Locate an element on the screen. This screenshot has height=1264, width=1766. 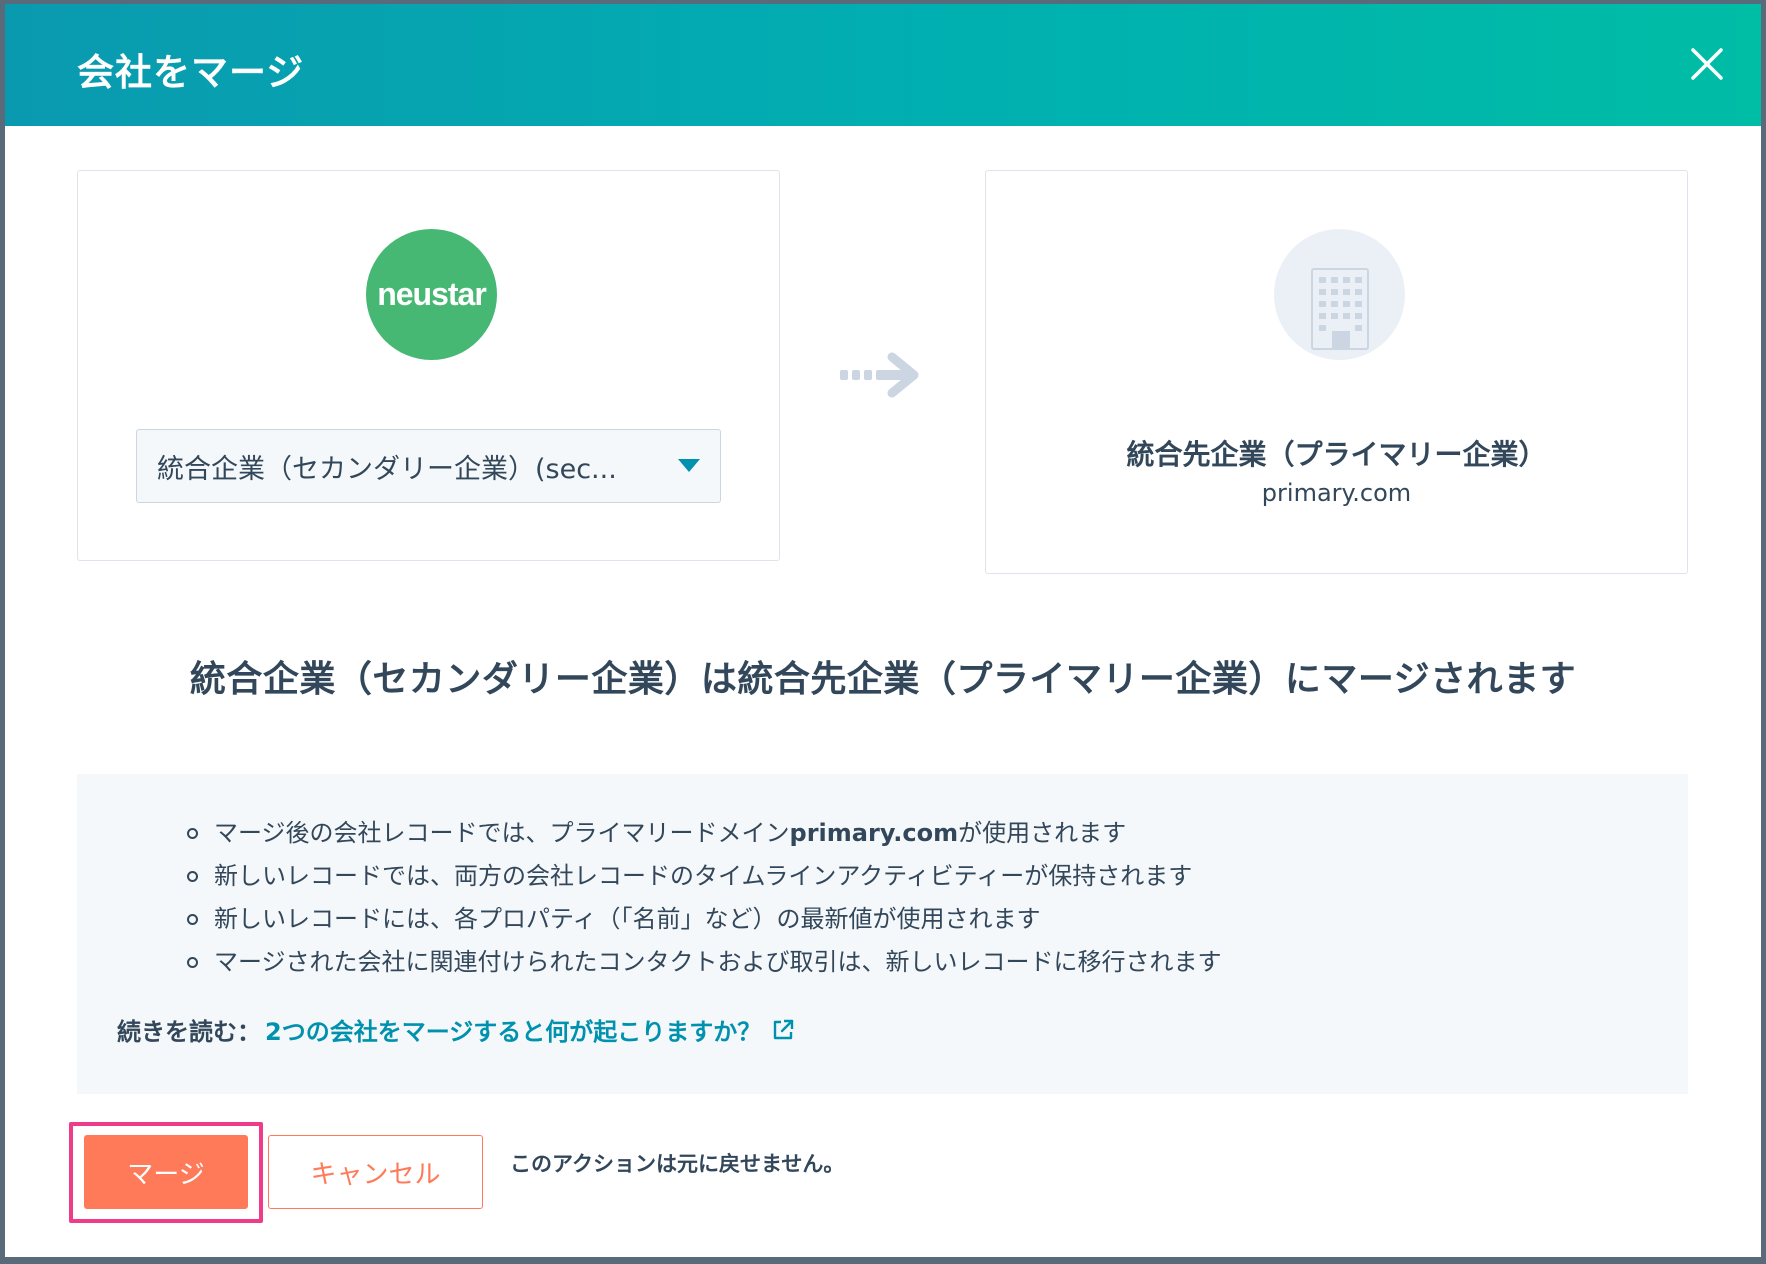
irreversible-note: このアクションは元に戻せません。 is located at coordinates (677, 1164).